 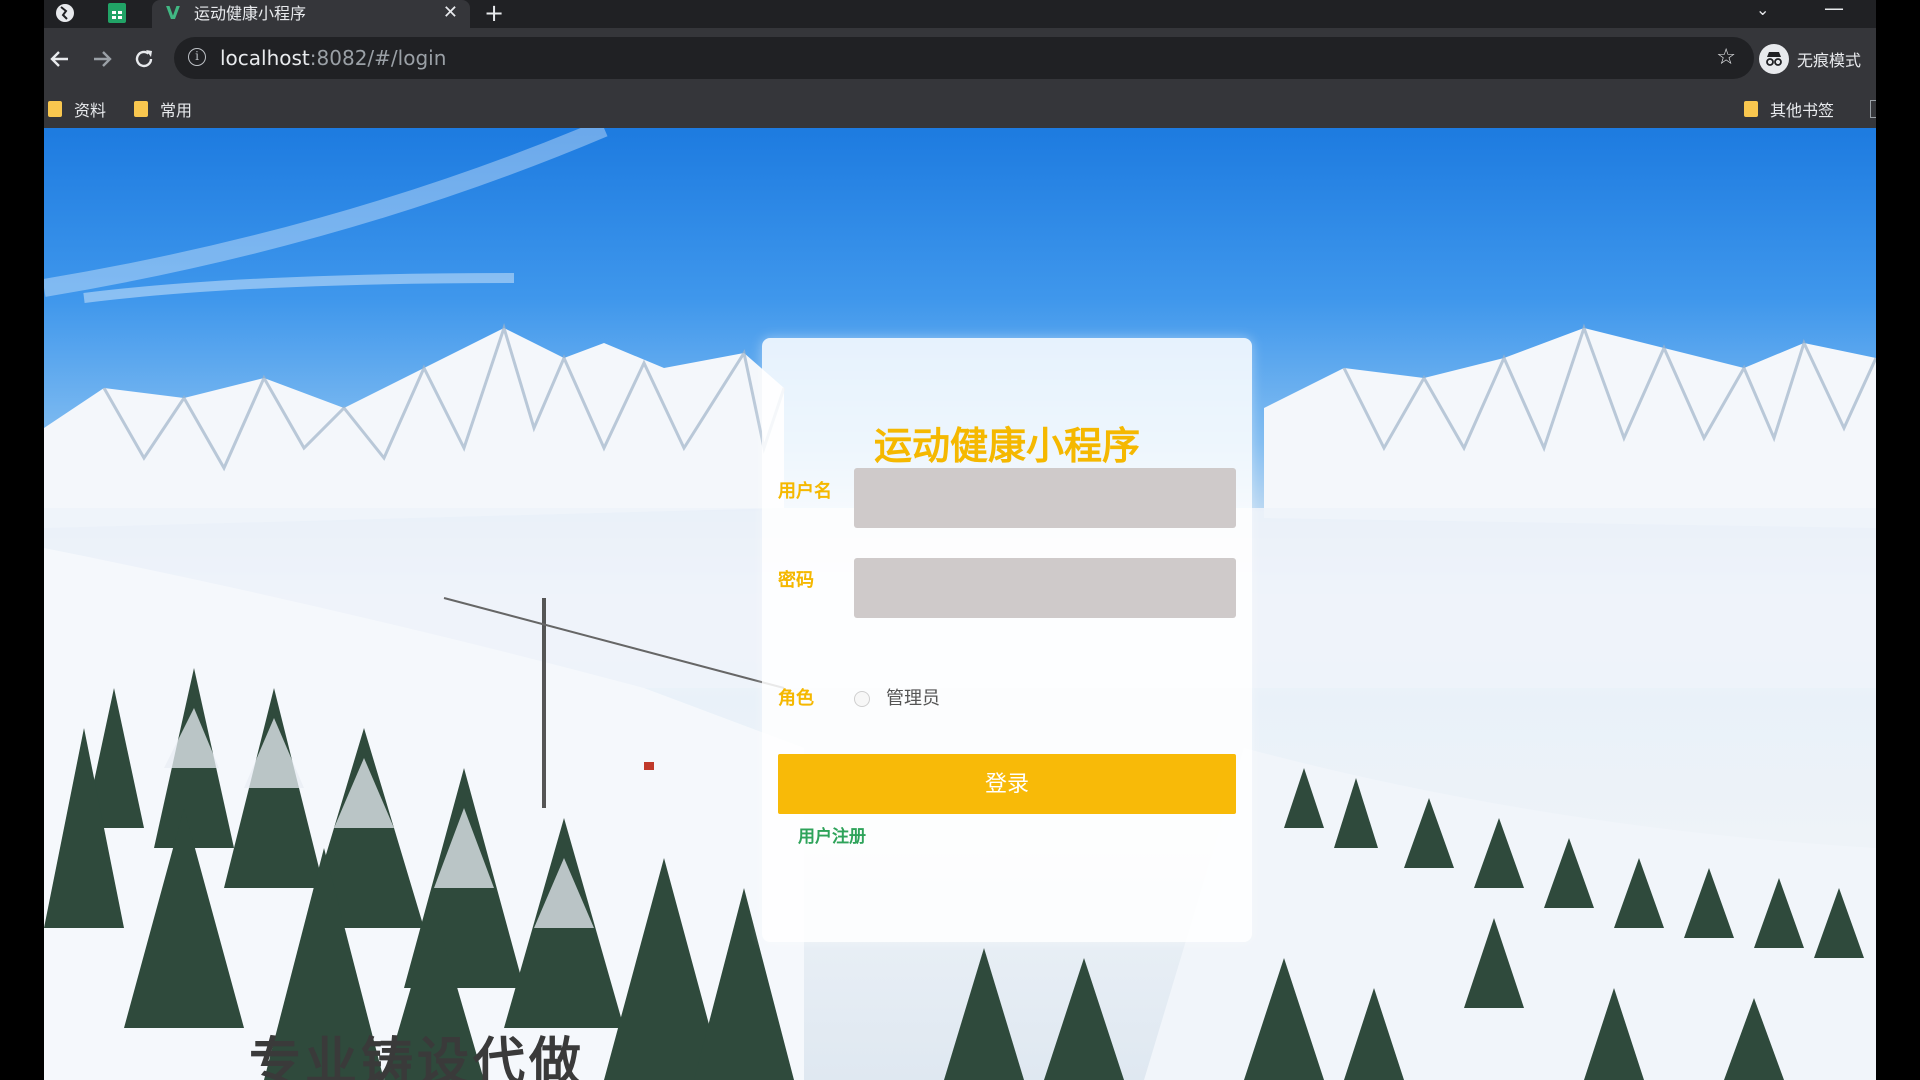 I want to click on sheet-app-icon, so click(x=117, y=13).